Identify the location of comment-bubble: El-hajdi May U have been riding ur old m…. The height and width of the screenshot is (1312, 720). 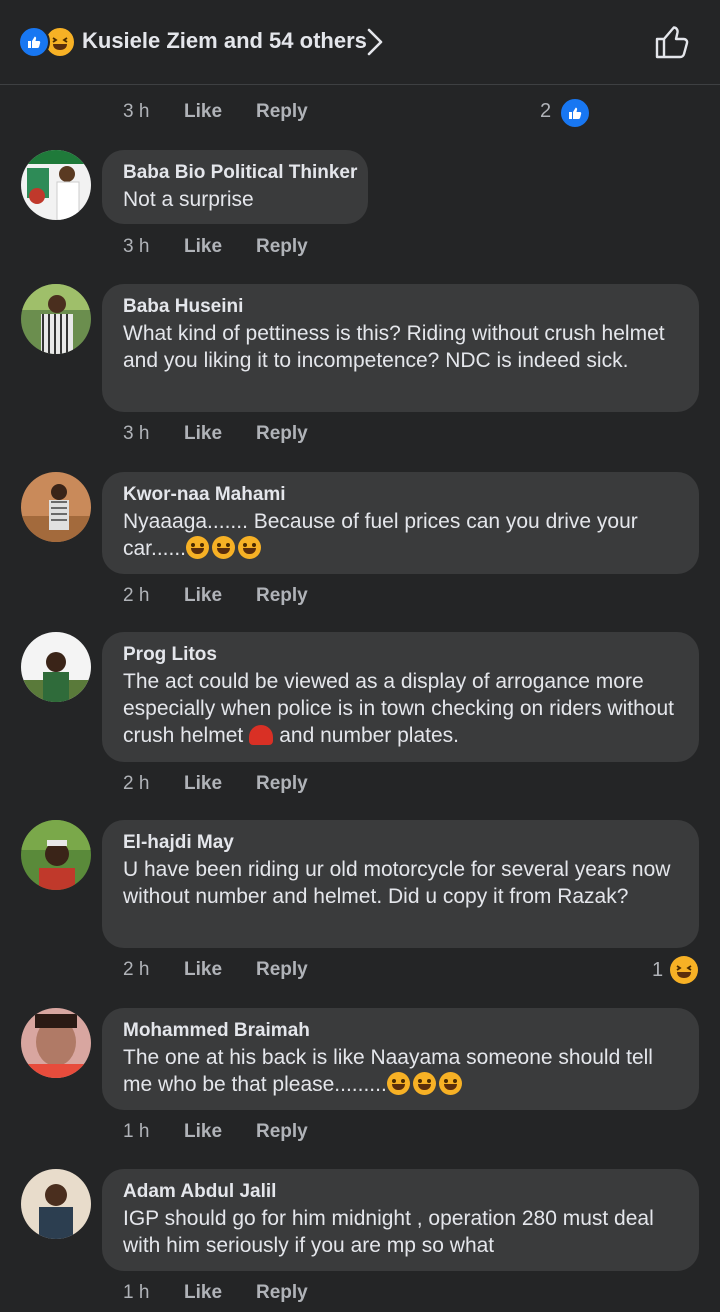
(400, 884).